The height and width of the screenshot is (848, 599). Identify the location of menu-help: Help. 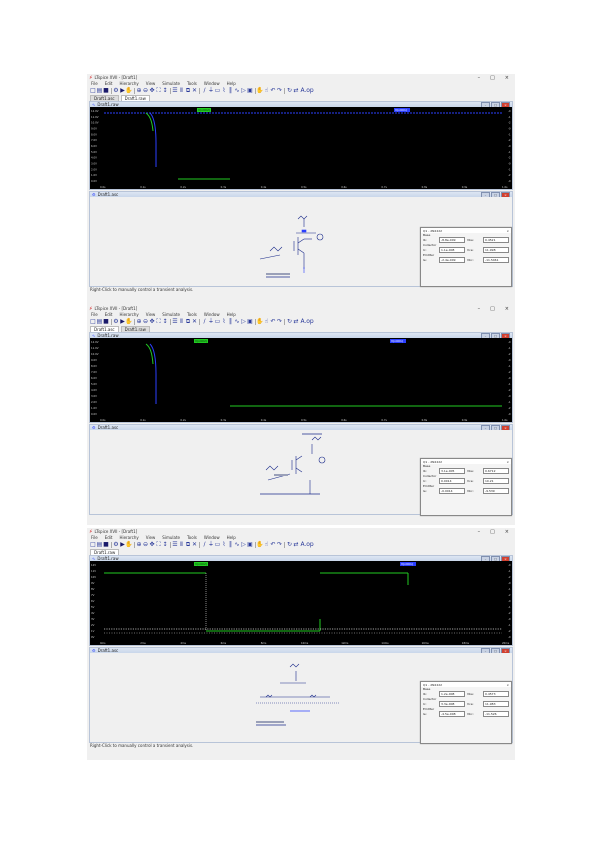
(231, 83).